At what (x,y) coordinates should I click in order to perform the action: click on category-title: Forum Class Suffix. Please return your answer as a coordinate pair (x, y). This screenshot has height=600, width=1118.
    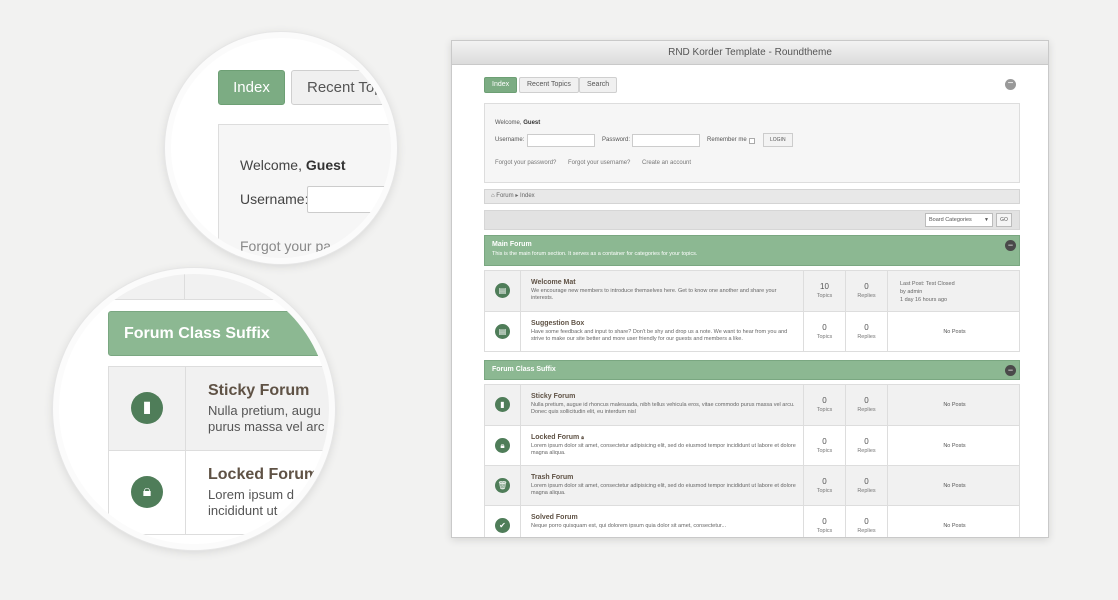
    Looking at the image, I should click on (755, 369).